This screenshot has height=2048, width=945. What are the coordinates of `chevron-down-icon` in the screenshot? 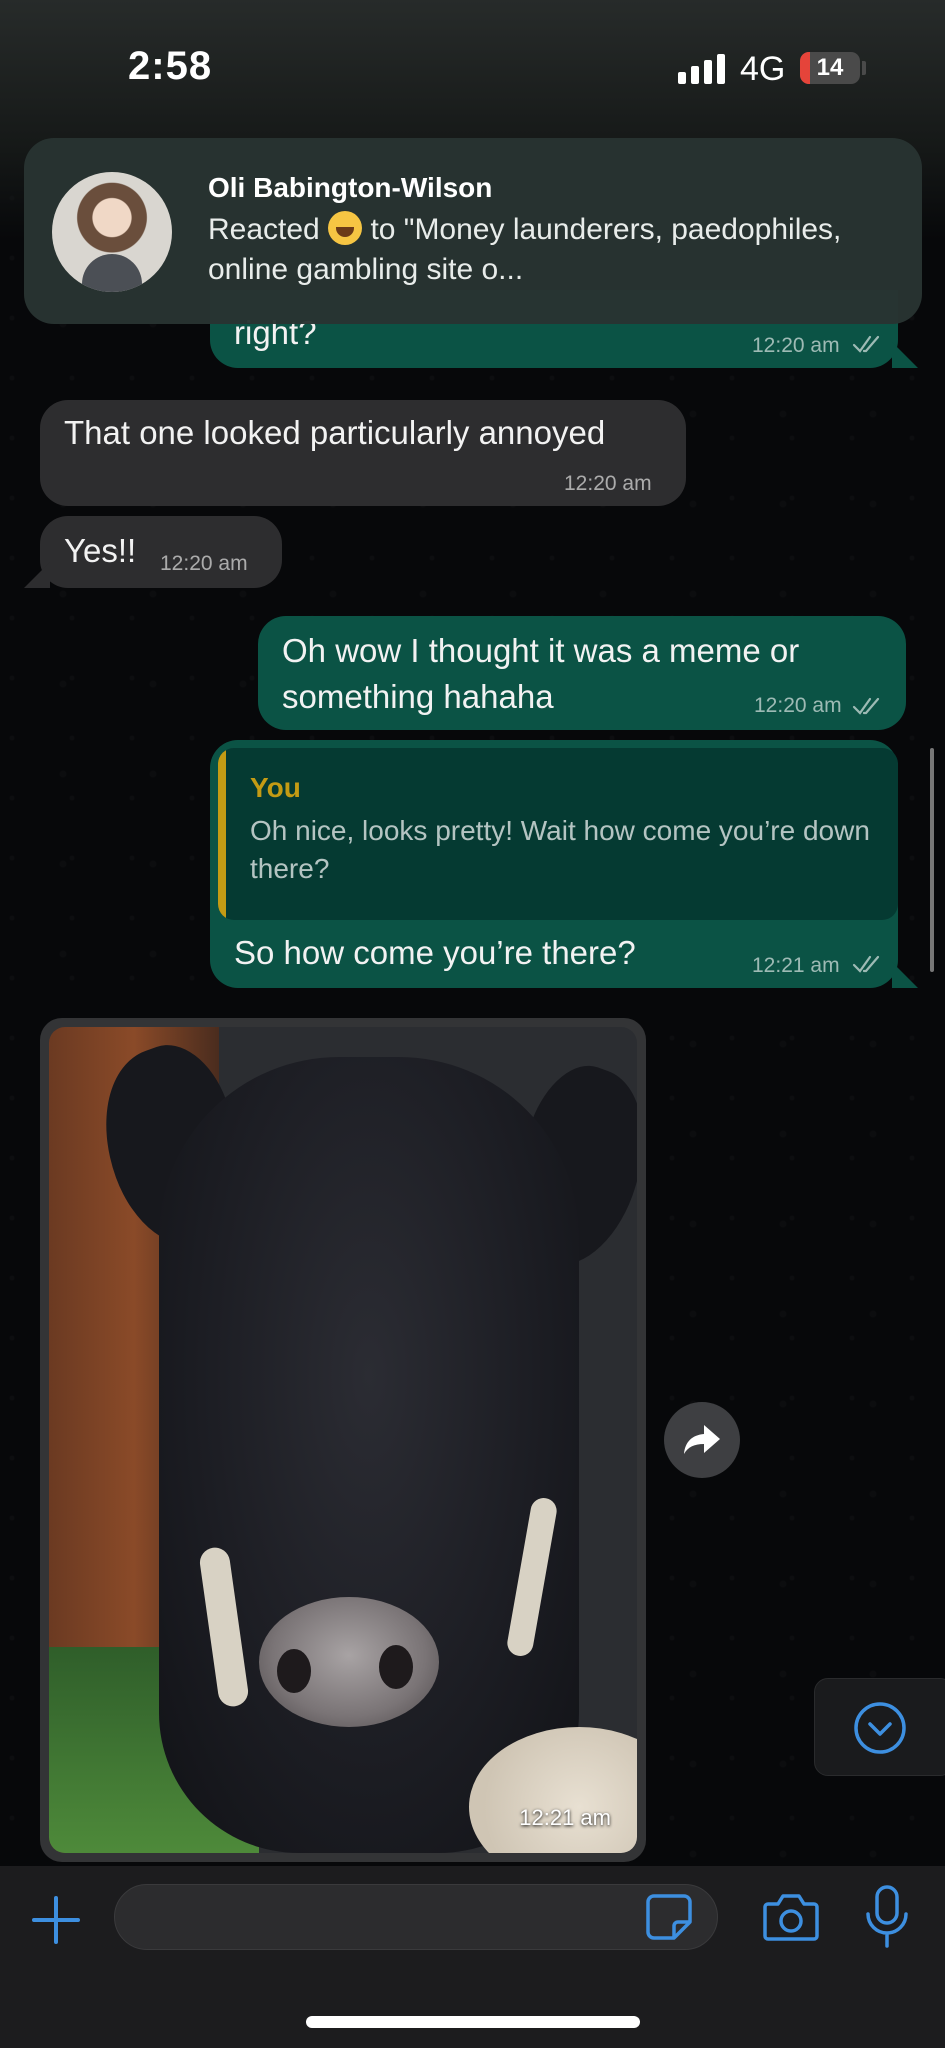 It's located at (880, 1728).